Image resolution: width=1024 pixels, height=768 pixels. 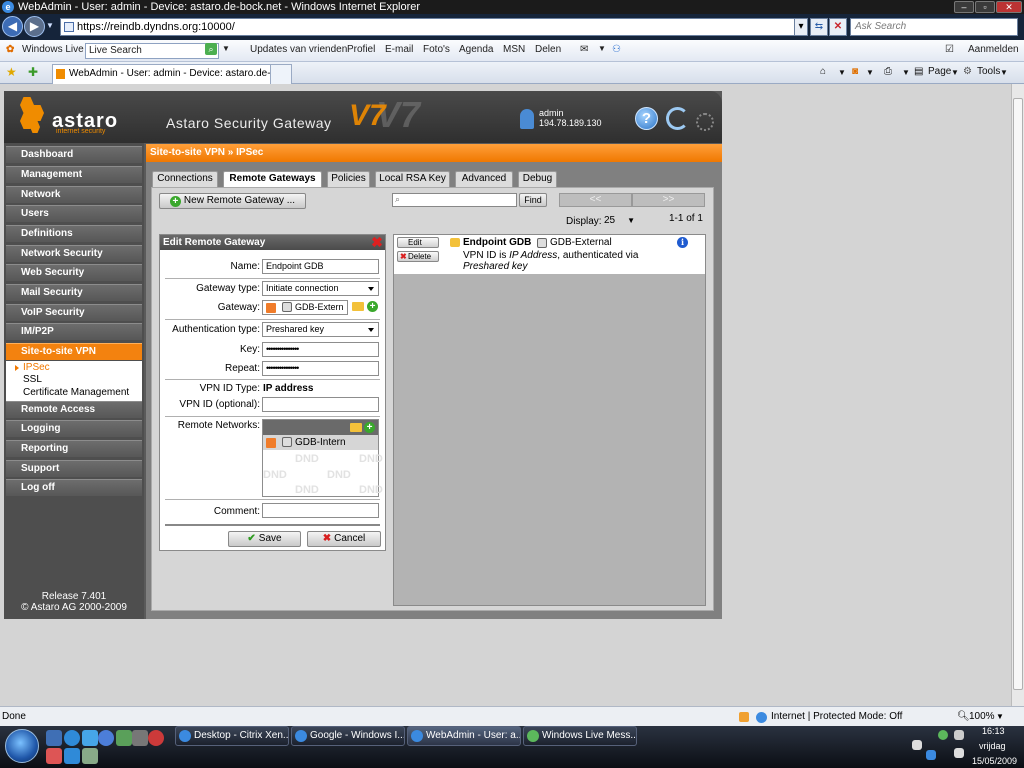 What do you see at coordinates (964, 7) in the screenshot?
I see `minimize-button: –` at bounding box center [964, 7].